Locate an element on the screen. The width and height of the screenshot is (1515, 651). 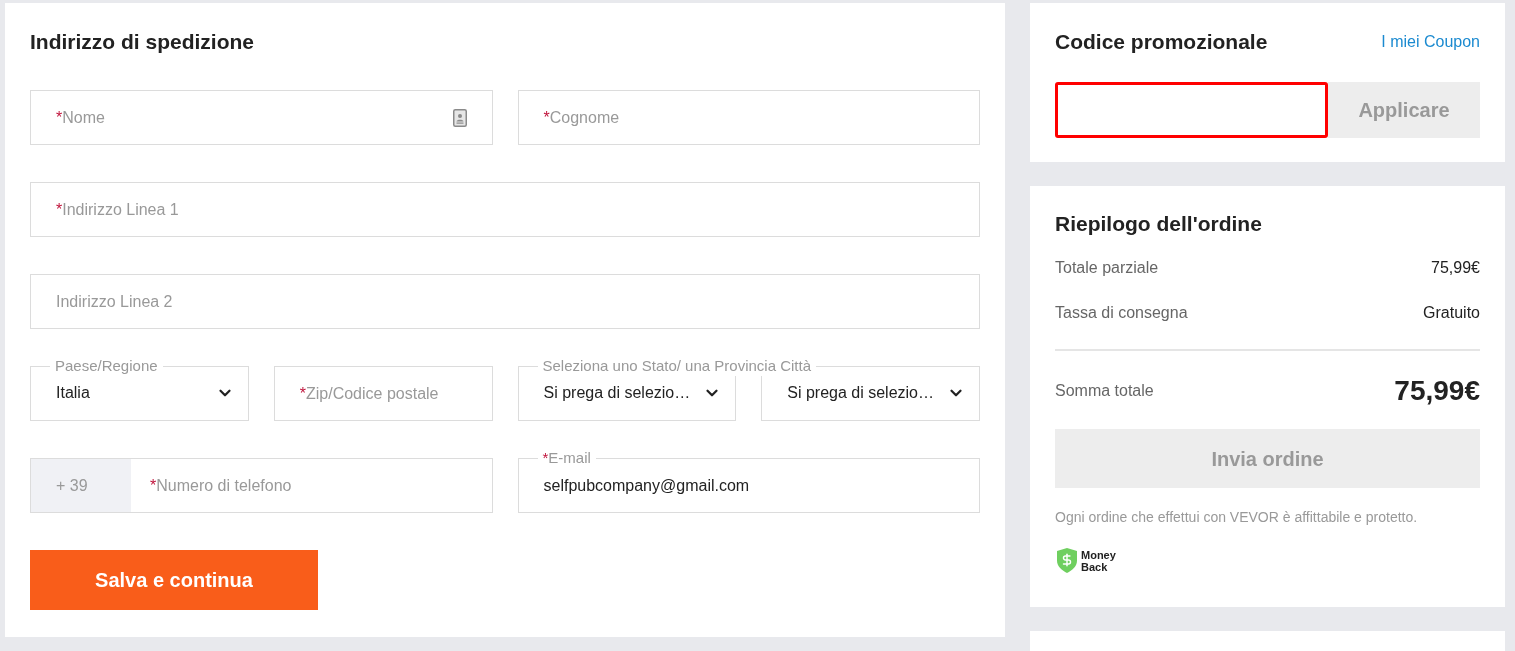
input-field: *Cognome is located at coordinates (748, 117).